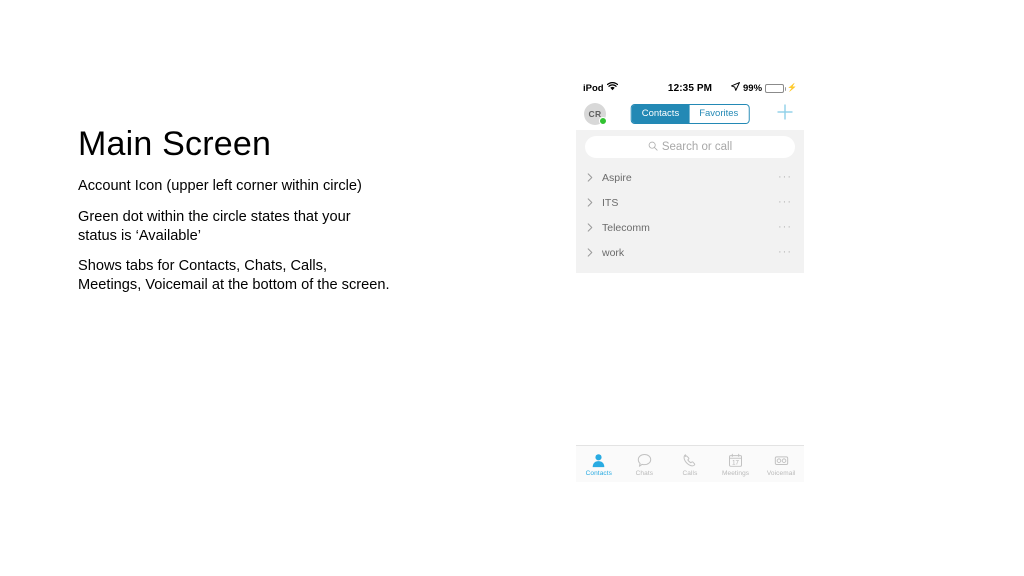  I want to click on plus-icon, so click(785, 114).